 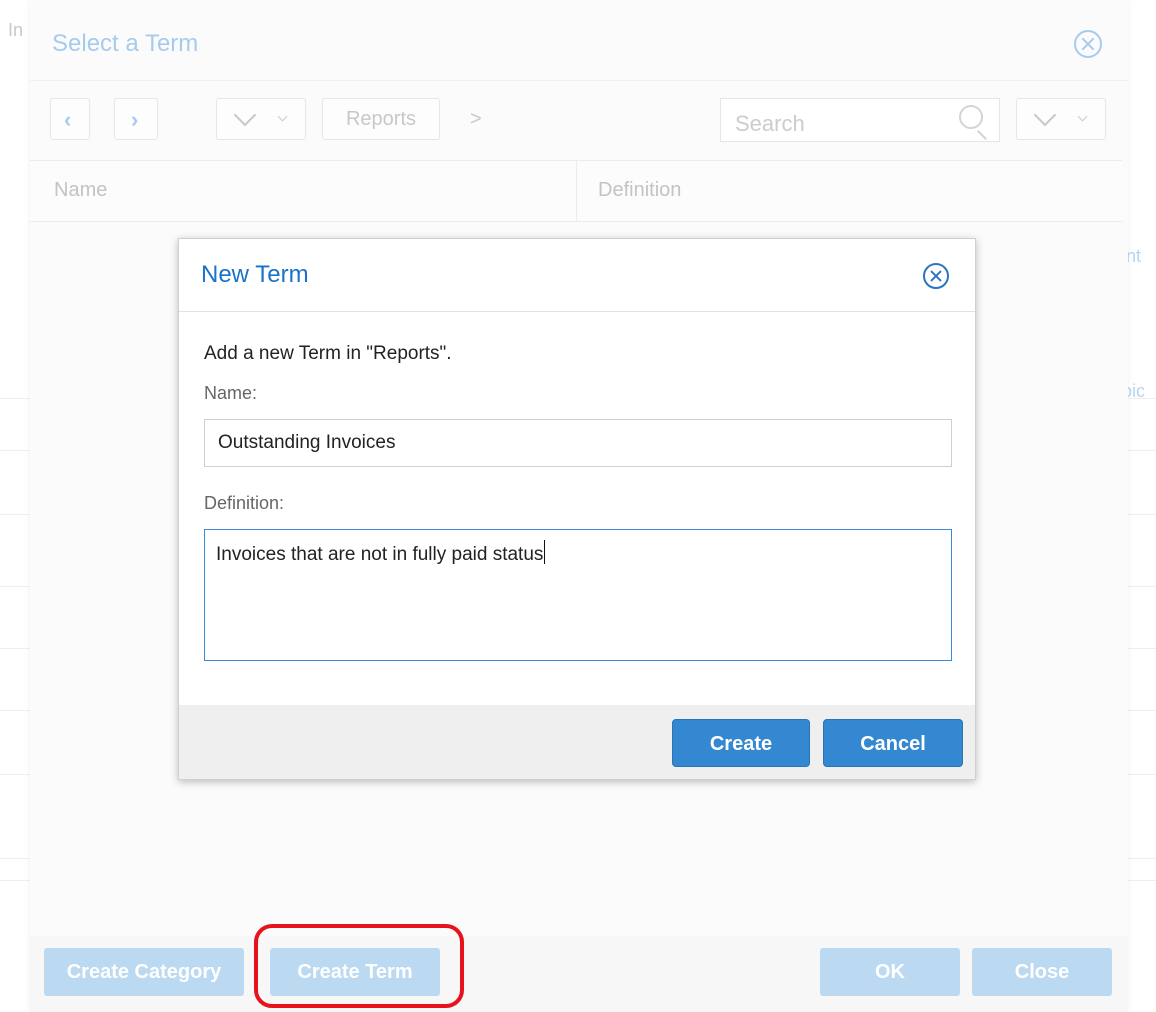 I want to click on ok-button: OK, so click(x=890, y=972).